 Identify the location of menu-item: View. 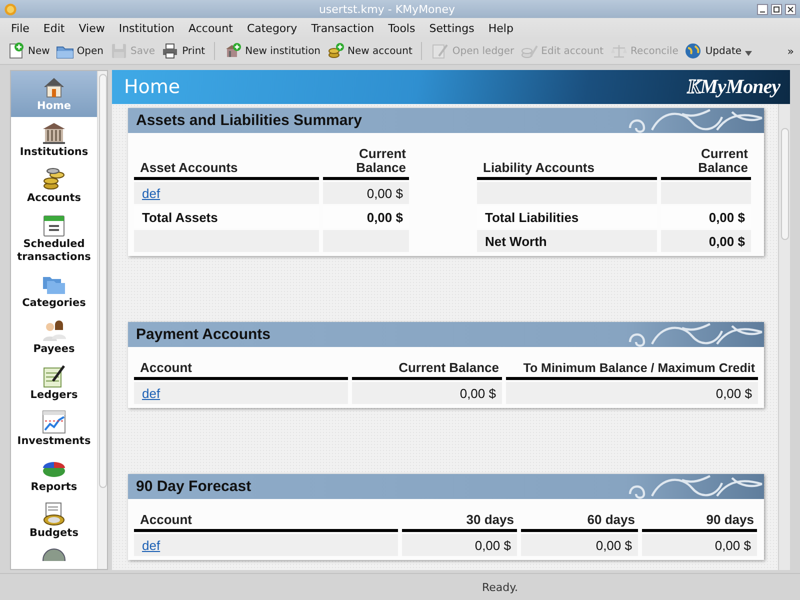
(92, 28).